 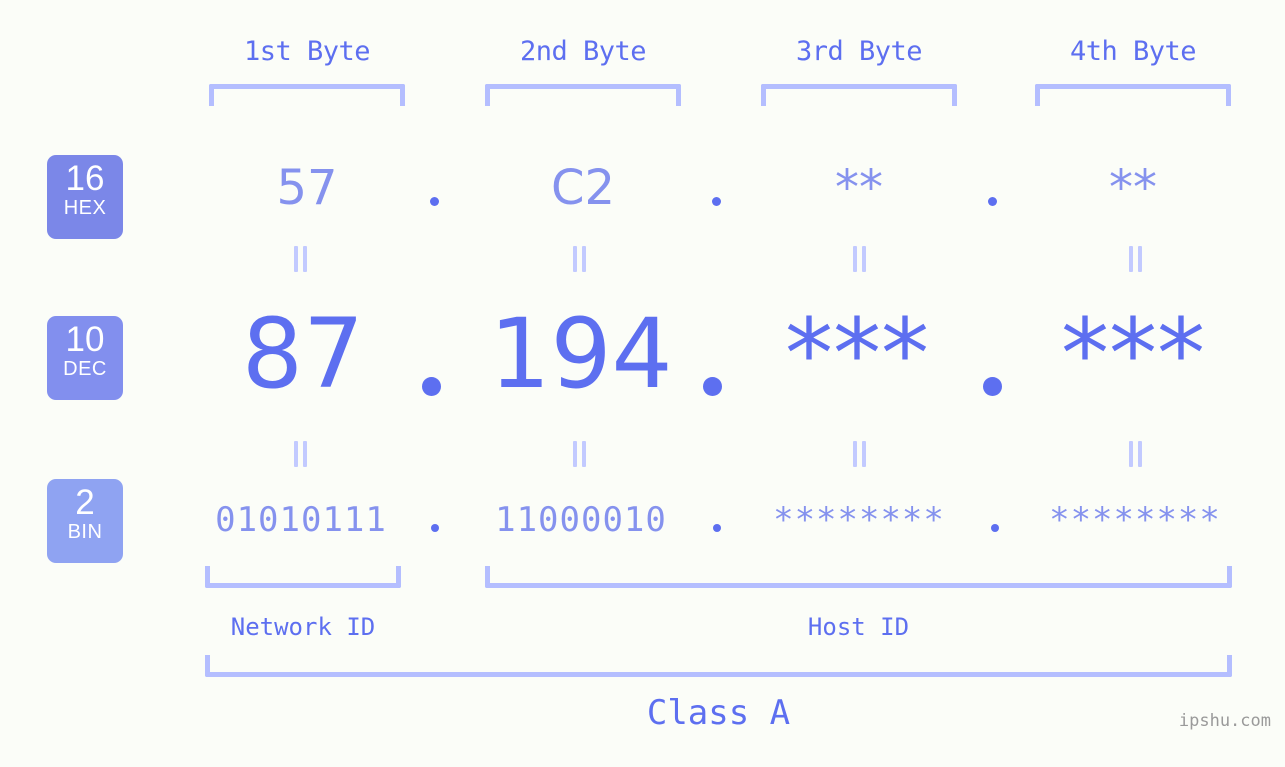 I want to click on byte-header-3: 3rd Byte, so click(x=859, y=51).